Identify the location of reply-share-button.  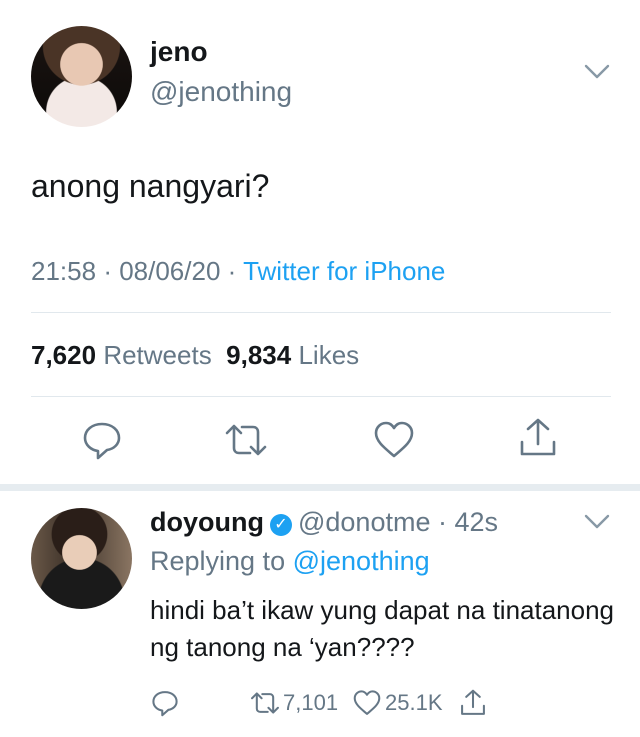
(473, 703).